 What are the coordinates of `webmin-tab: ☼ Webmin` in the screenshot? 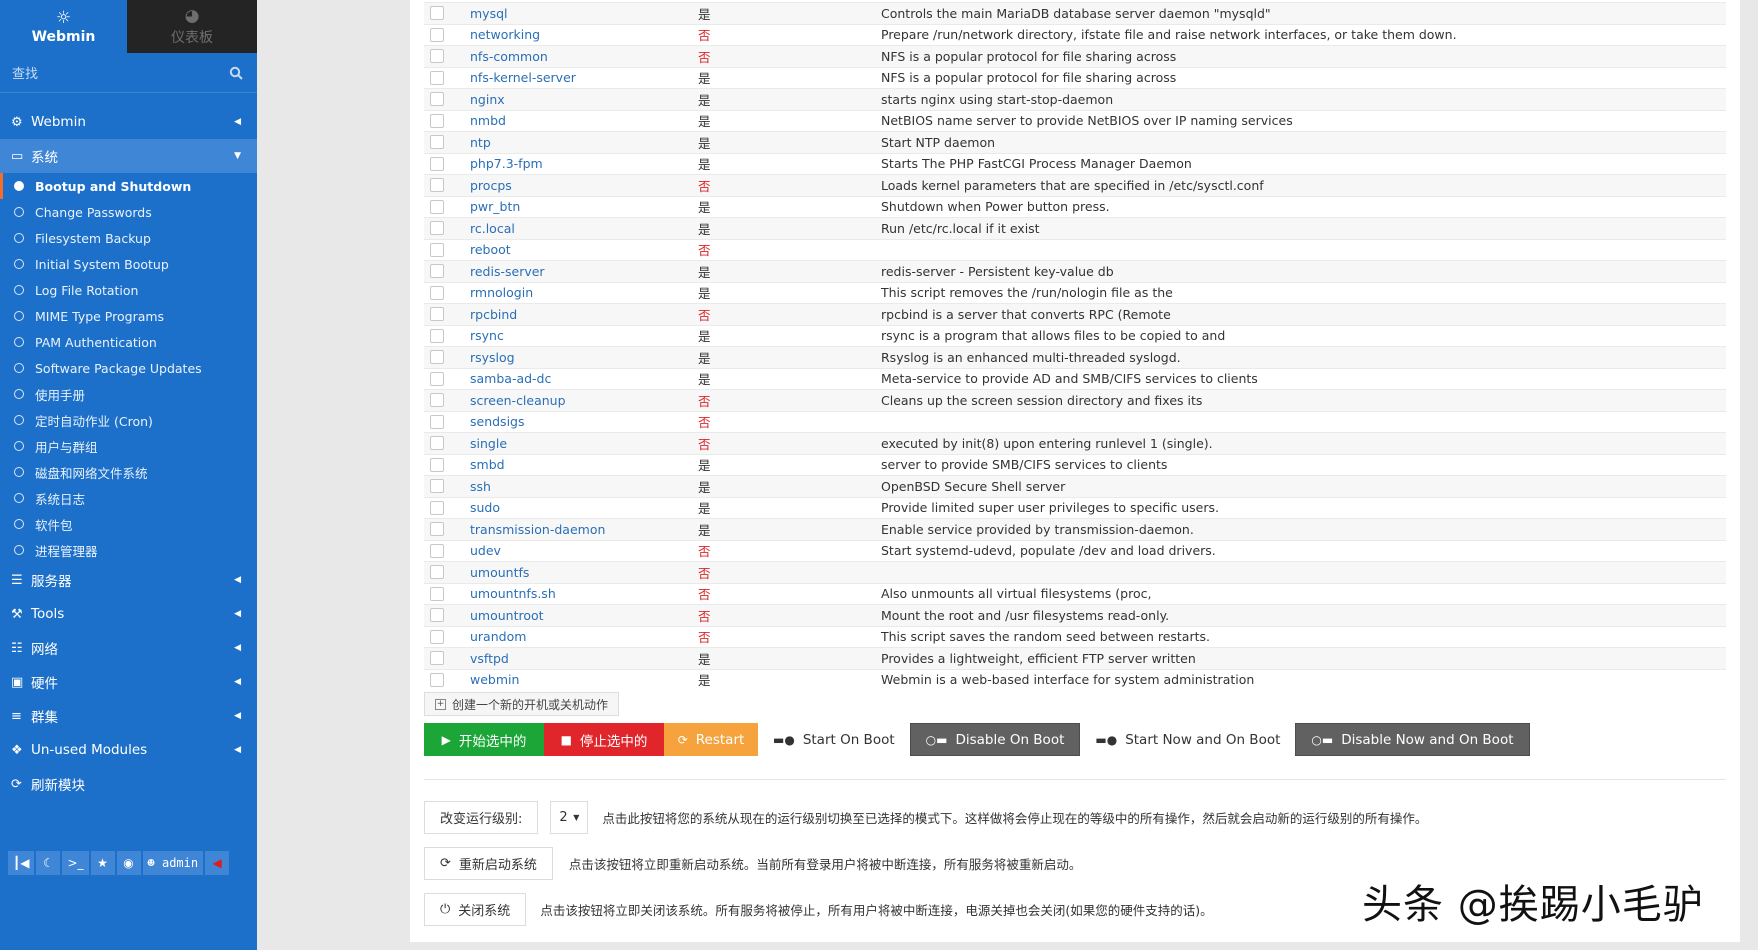 It's located at (63, 26).